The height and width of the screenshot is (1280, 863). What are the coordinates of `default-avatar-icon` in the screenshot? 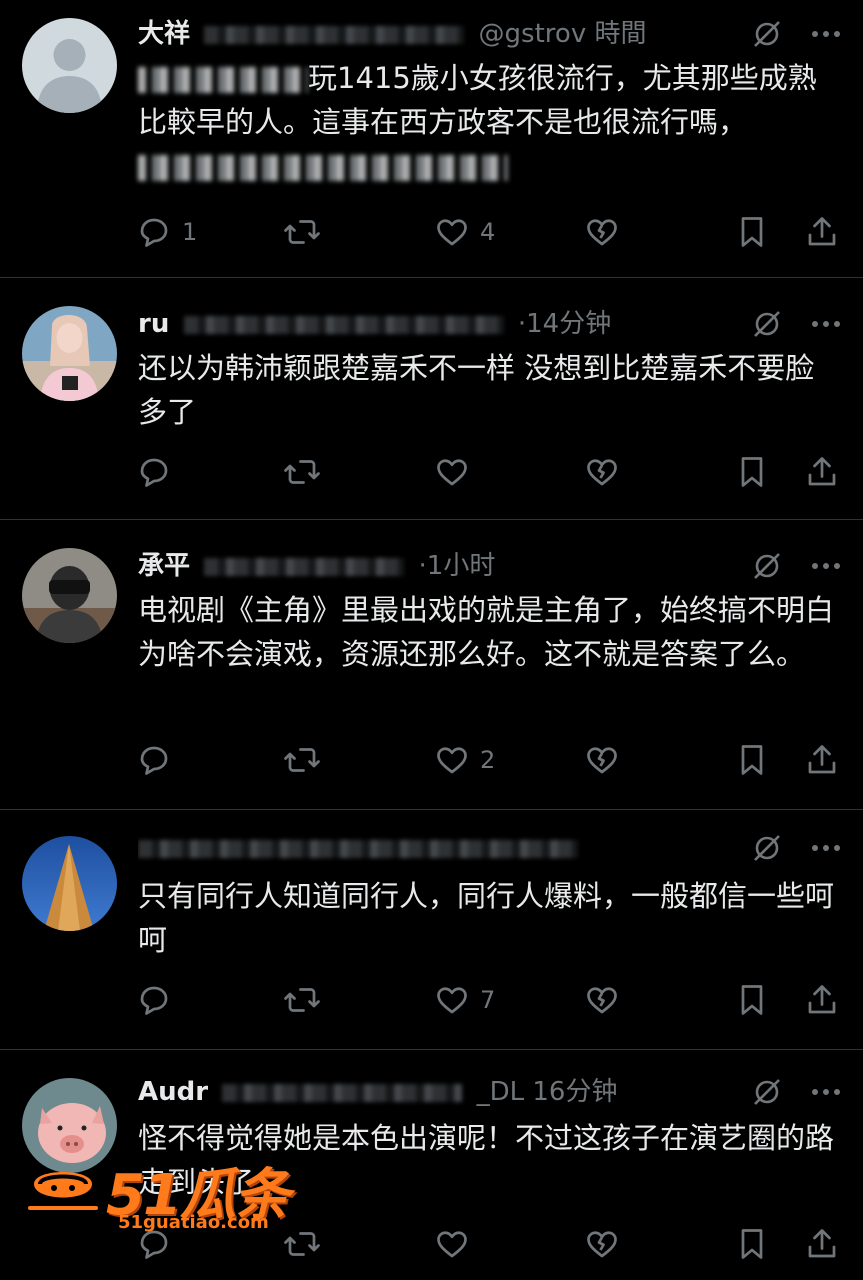 It's located at (69, 65).